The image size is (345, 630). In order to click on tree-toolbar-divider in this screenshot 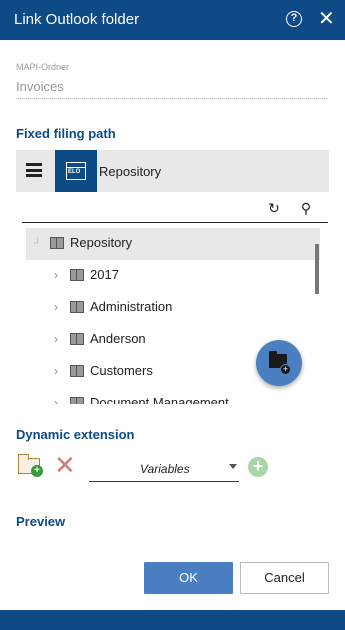, I will do `click(175, 222)`.